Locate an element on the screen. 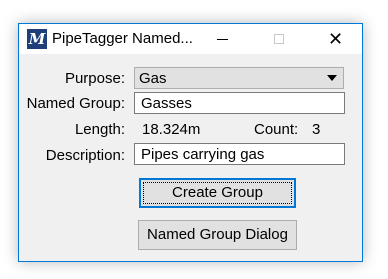 The image size is (388, 279). description-input: Pipes carrying gas is located at coordinates (239, 154).